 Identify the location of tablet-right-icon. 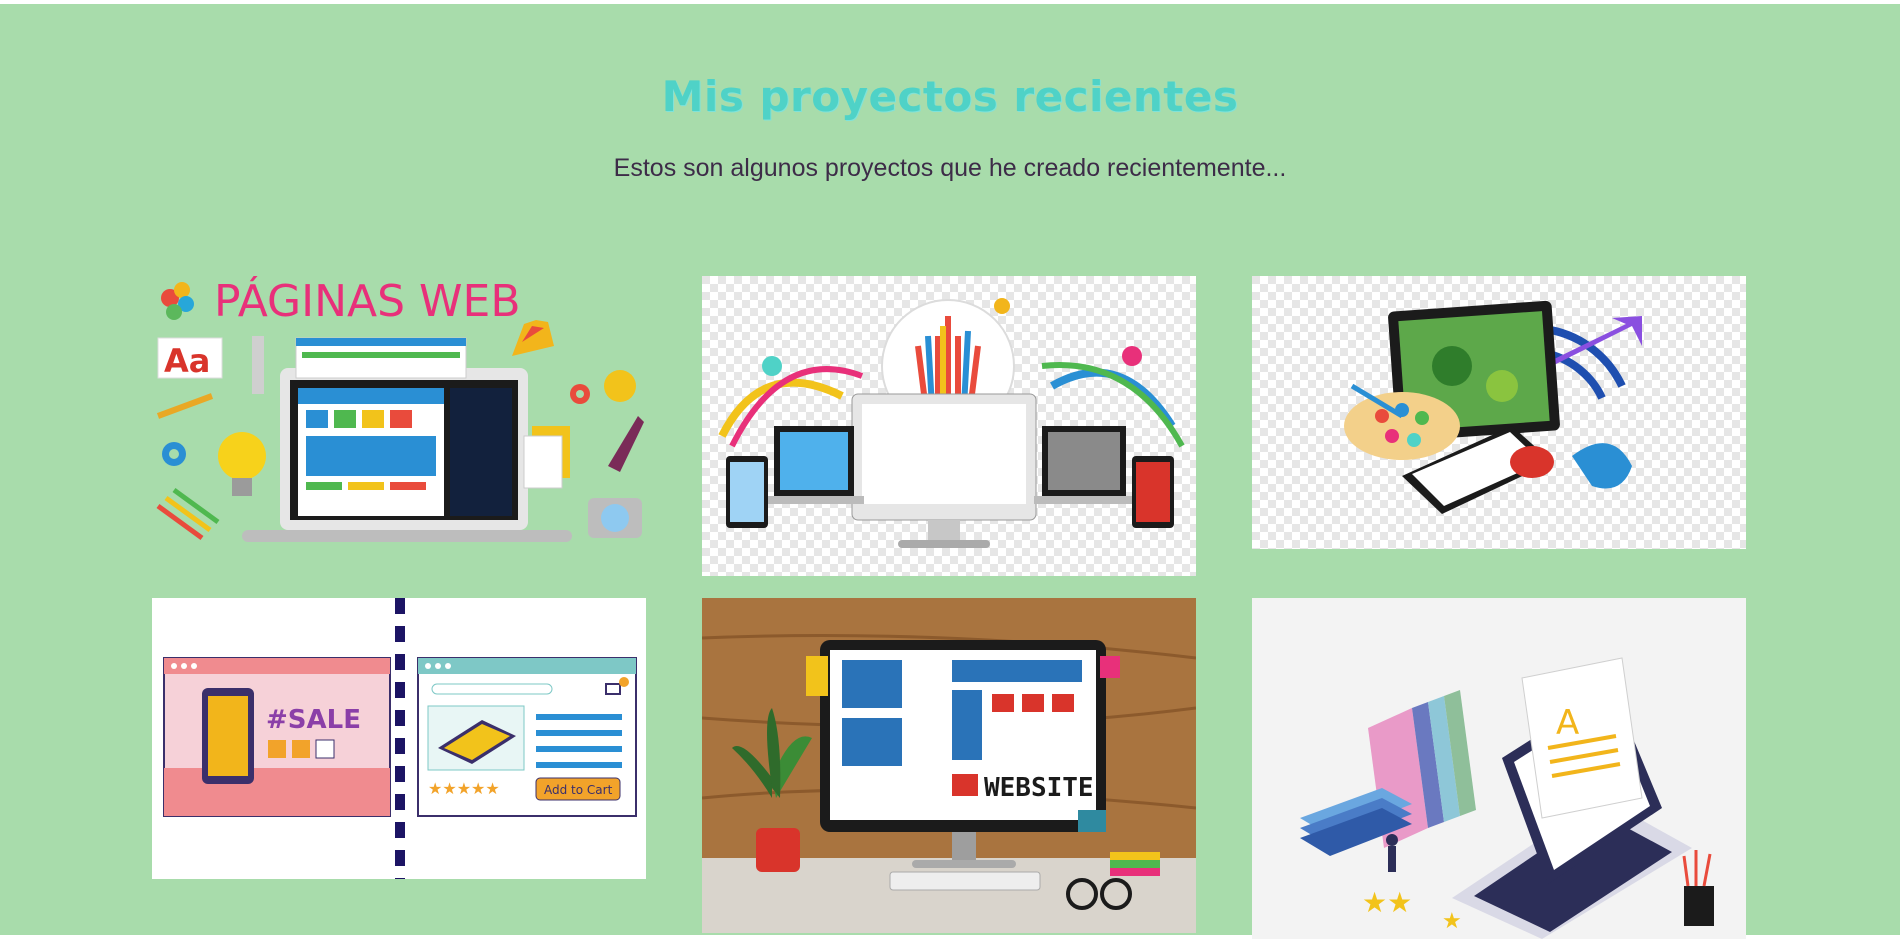
(1153, 492).